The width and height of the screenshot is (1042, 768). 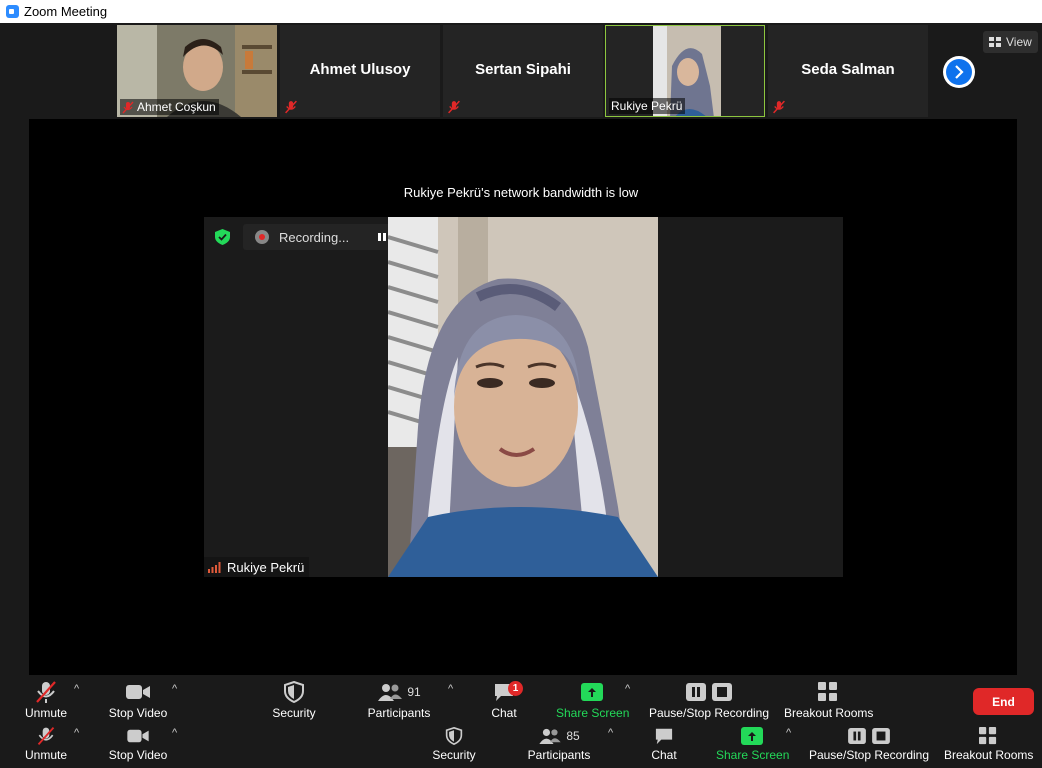 What do you see at coordinates (1003, 701) in the screenshot?
I see `end-meeting-button: End` at bounding box center [1003, 701].